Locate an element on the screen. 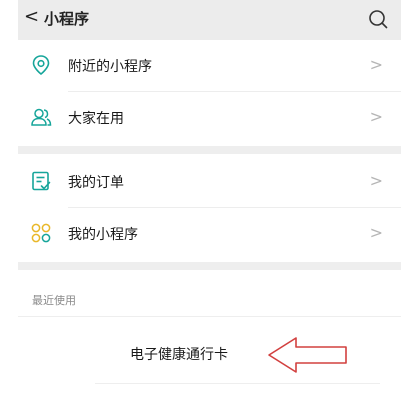 The height and width of the screenshot is (403, 401). annotation-arrow-icon is located at coordinates (308, 355).